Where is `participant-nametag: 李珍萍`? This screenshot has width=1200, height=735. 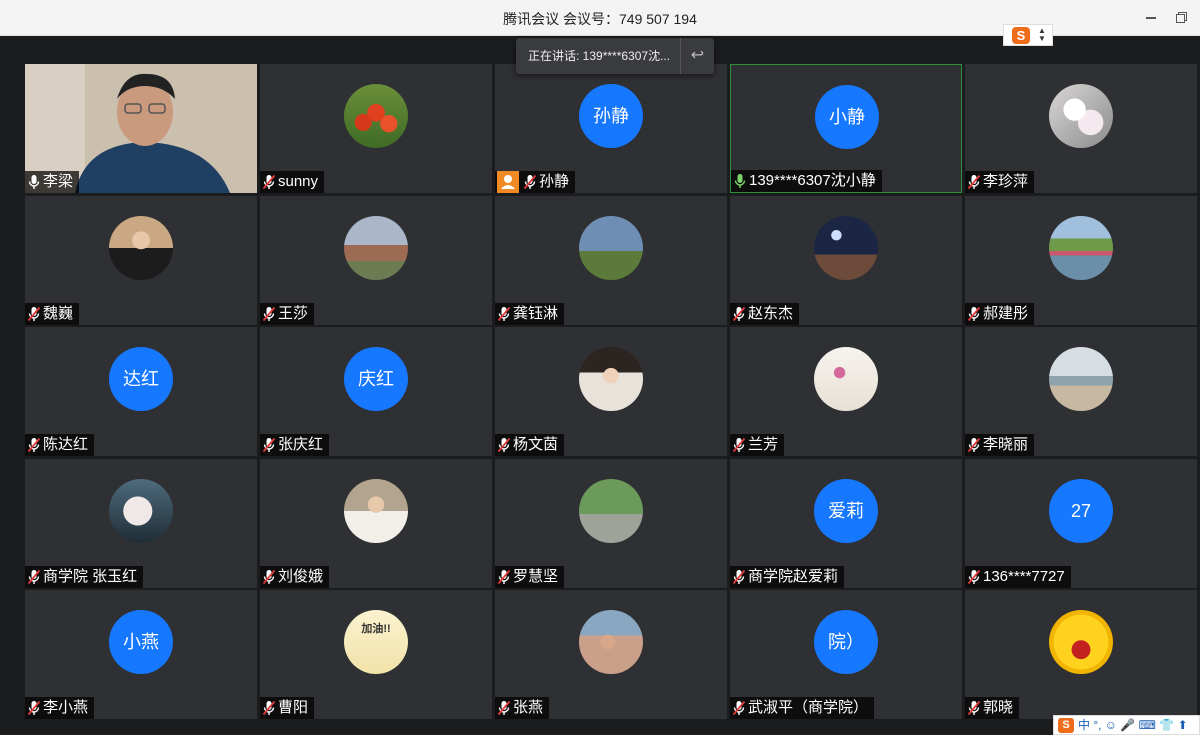 participant-nametag: 李珍萍 is located at coordinates (1000, 182).